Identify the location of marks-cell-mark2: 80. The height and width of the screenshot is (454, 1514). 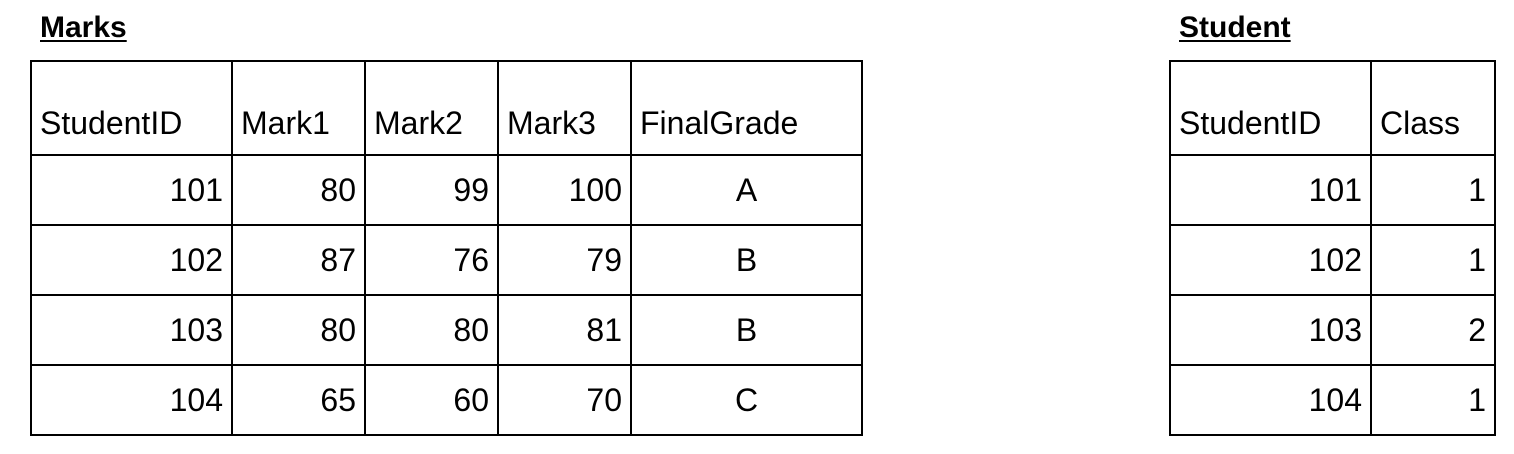
(431, 330).